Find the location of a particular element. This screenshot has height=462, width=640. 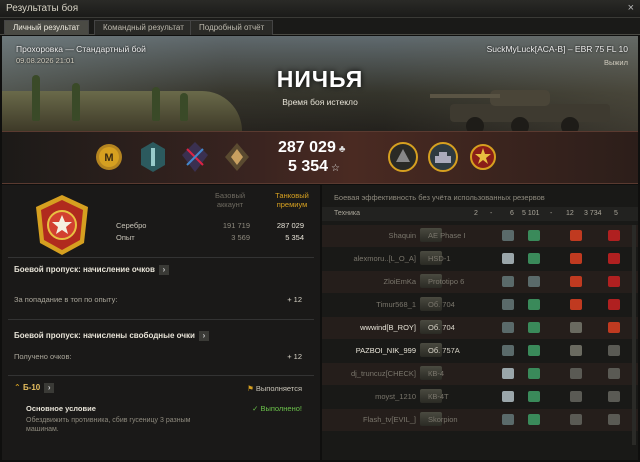

player-name: dj_truncuz[CHECK] is located at coordinates (383, 373).